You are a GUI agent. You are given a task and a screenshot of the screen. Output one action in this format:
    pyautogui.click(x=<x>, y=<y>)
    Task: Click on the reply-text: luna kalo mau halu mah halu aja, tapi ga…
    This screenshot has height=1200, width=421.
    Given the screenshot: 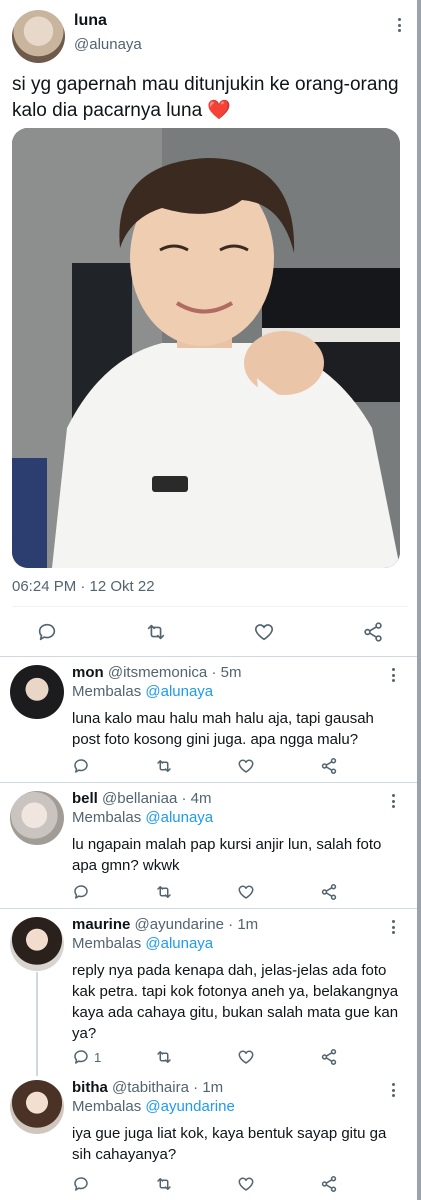 What is the action you would take?
    pyautogui.click(x=223, y=729)
    